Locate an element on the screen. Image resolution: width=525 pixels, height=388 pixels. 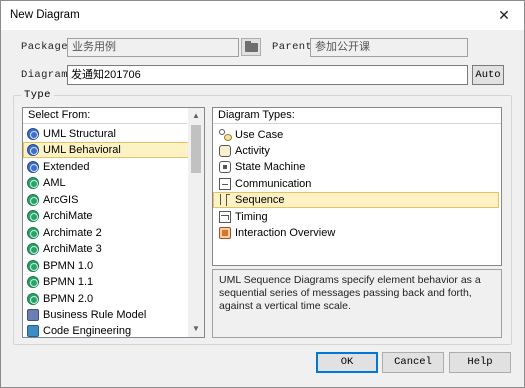
communication-icon is located at coordinates (225, 184).